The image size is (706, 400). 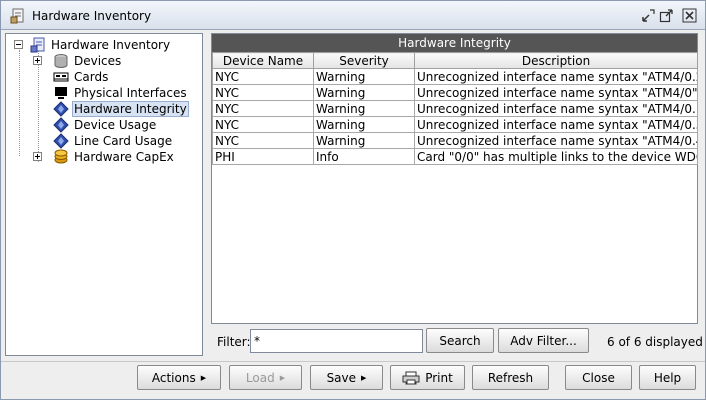 I want to click on tree-item-line-card-usage: Line Card Usage, so click(x=113, y=141).